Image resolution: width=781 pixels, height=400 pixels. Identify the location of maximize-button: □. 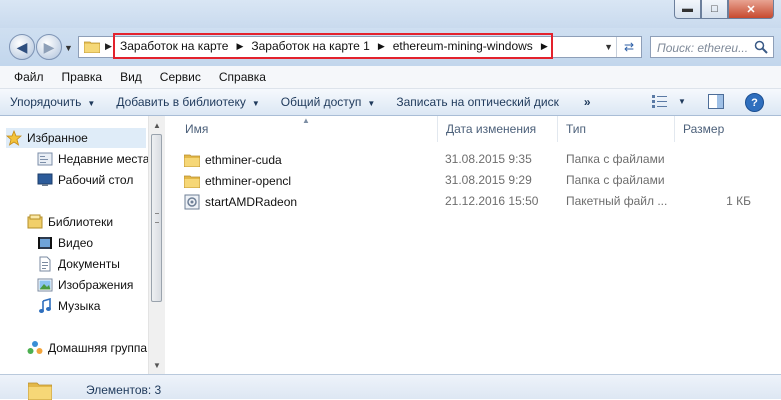
(714, 9).